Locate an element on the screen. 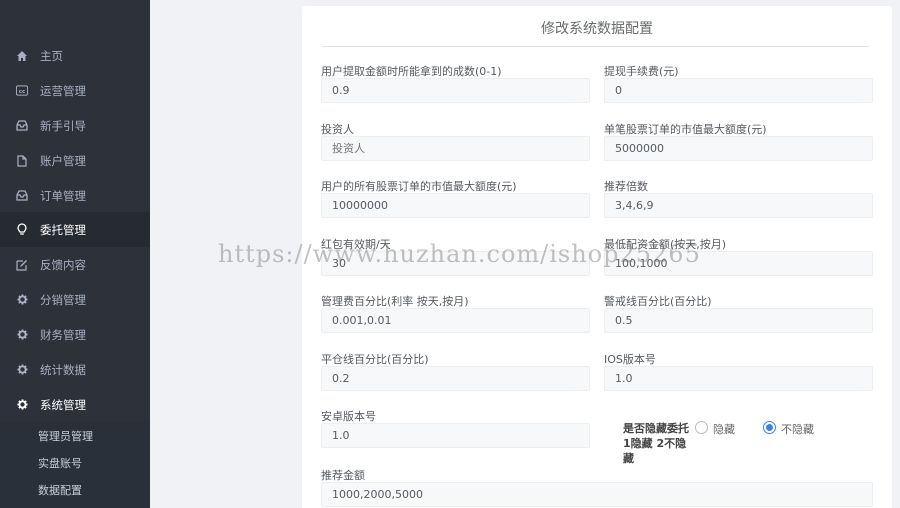  sidebar-item-system: 系统管理 is located at coordinates (75, 404).